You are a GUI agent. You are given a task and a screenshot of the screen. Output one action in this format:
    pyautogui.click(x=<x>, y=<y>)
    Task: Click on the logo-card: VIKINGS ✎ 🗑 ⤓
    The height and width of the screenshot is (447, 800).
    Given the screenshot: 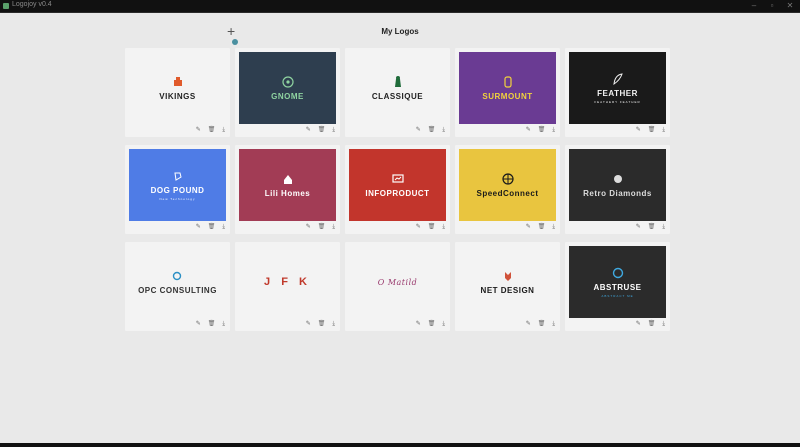 What is the action you would take?
    pyautogui.click(x=177, y=92)
    